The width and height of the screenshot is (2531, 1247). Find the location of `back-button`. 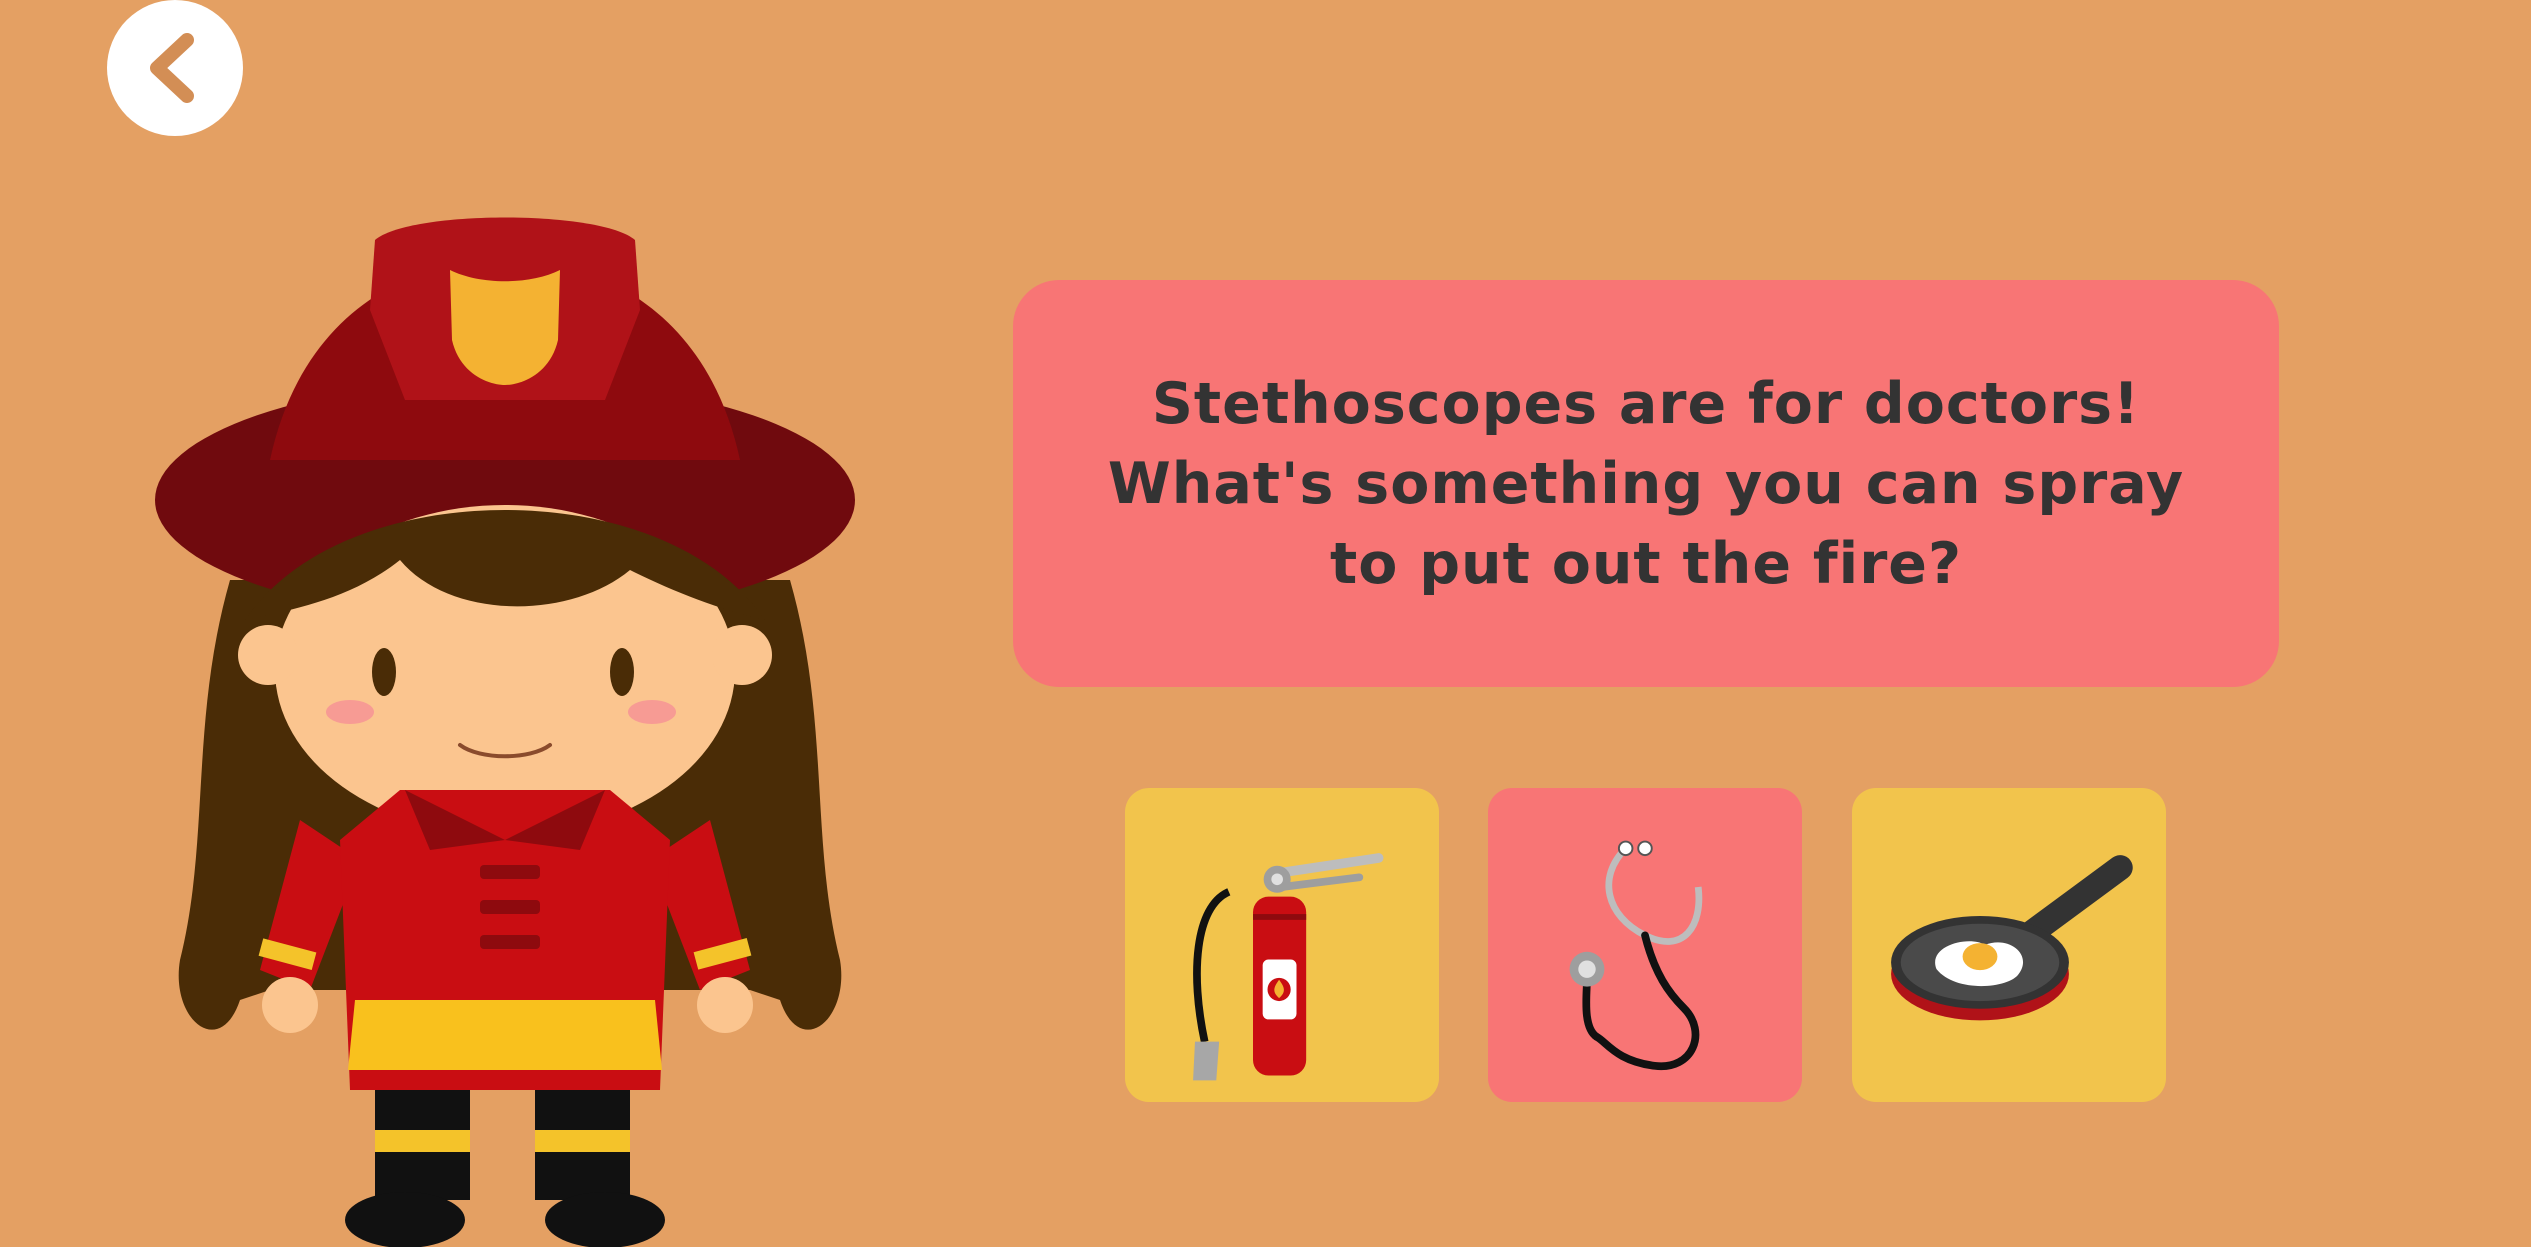

back-button is located at coordinates (175, 68).